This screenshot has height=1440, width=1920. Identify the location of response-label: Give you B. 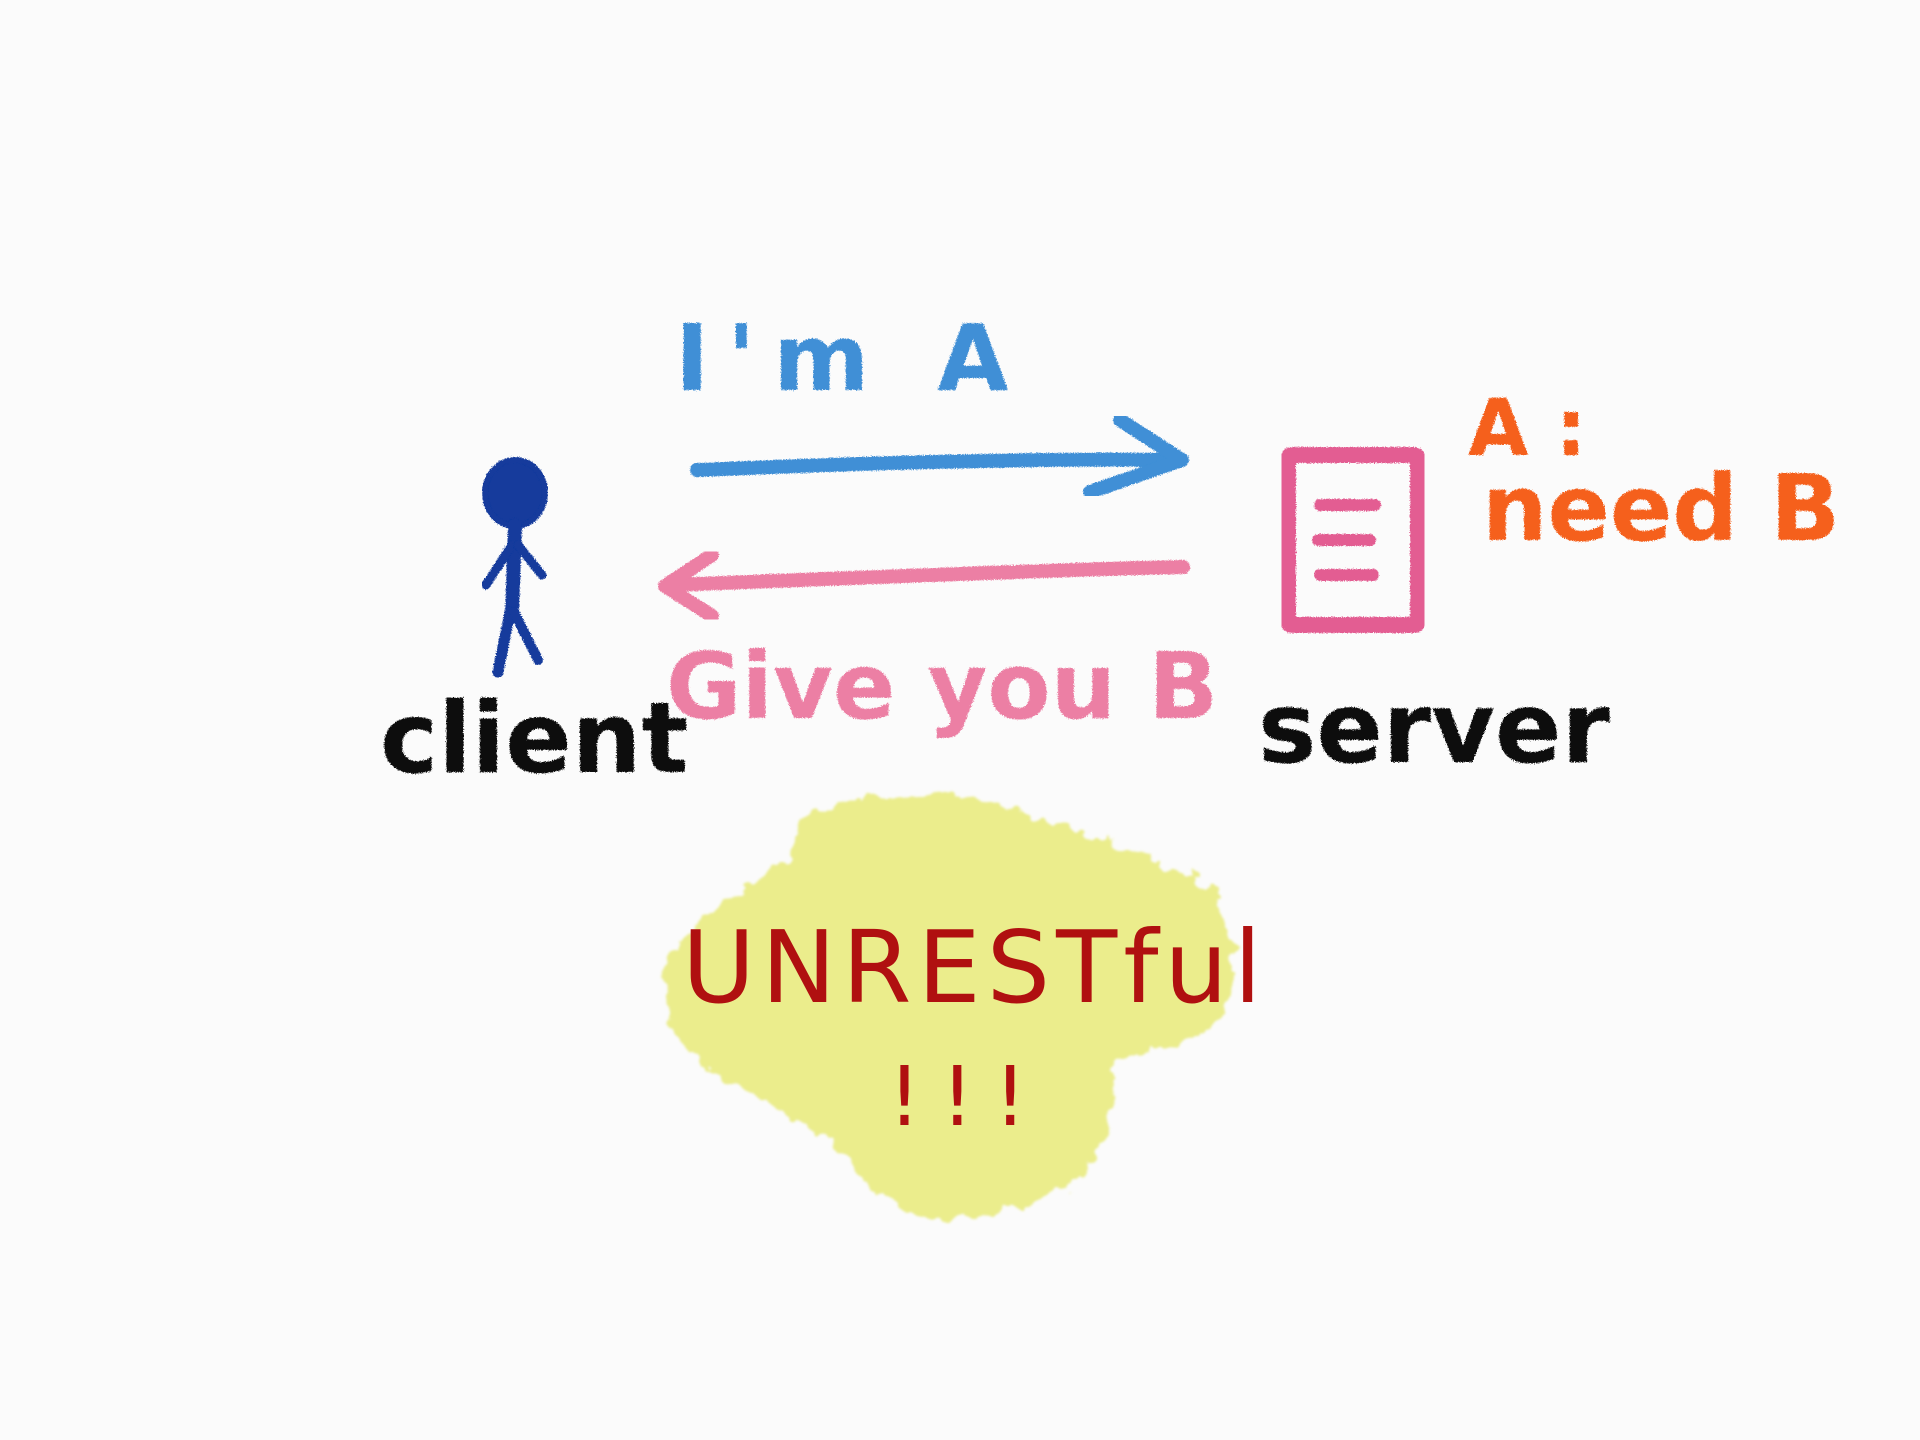
(942, 686).